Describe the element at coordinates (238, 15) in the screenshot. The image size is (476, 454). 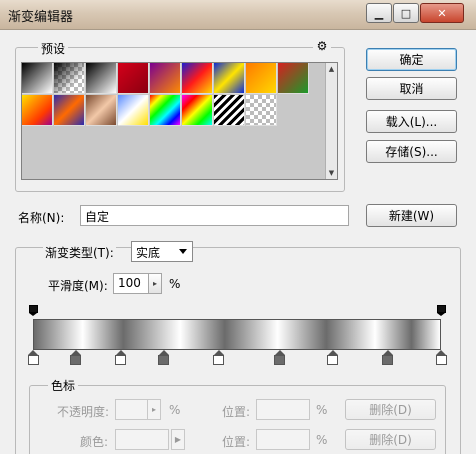
I see `title-bar: 渐变编辑器 ▁ □ ✕` at that location.